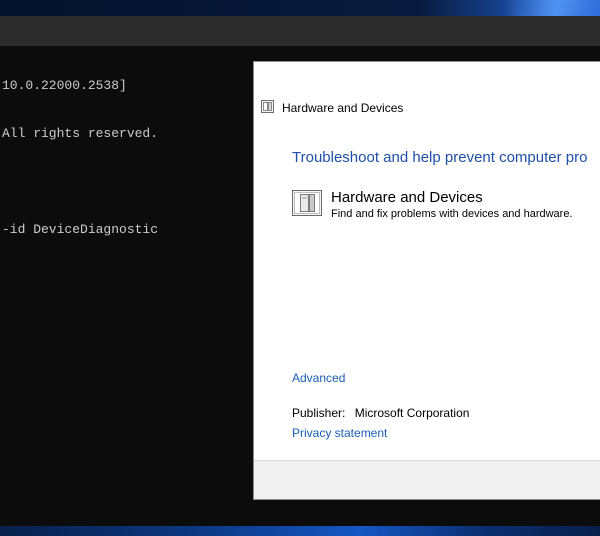  I want to click on dialog-title: Hardware and Devices, so click(343, 108).